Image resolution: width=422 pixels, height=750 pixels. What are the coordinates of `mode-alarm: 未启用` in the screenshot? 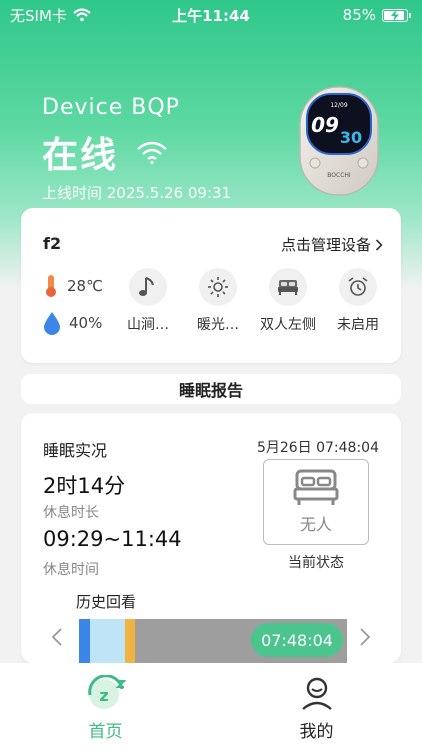 It's located at (358, 301).